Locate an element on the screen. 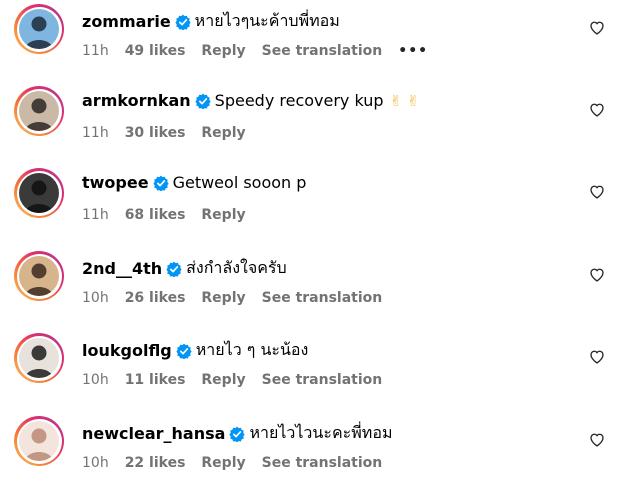 Image resolution: width=619 pixels, height=490 pixels. comment-text: หายไวไวนะคะพี่ทอม is located at coordinates (321, 432).